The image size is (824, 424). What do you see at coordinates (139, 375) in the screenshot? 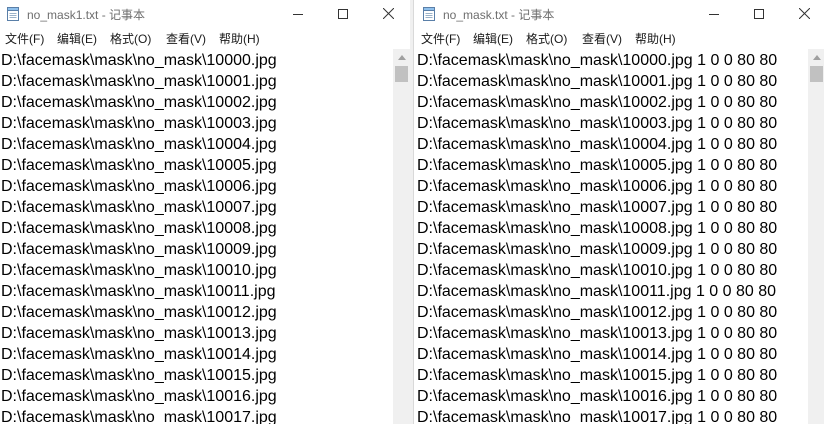
I see `text-line: D:\facemask\mask\no_mask\10015.jpg` at bounding box center [139, 375].